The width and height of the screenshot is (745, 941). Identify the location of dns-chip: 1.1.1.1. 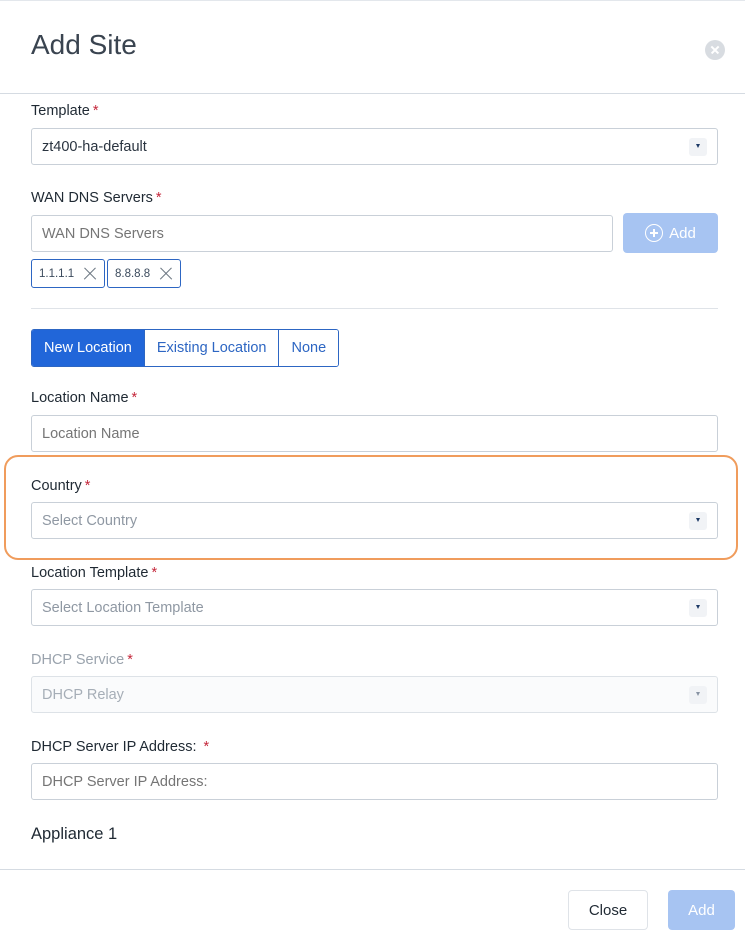
(68, 273).